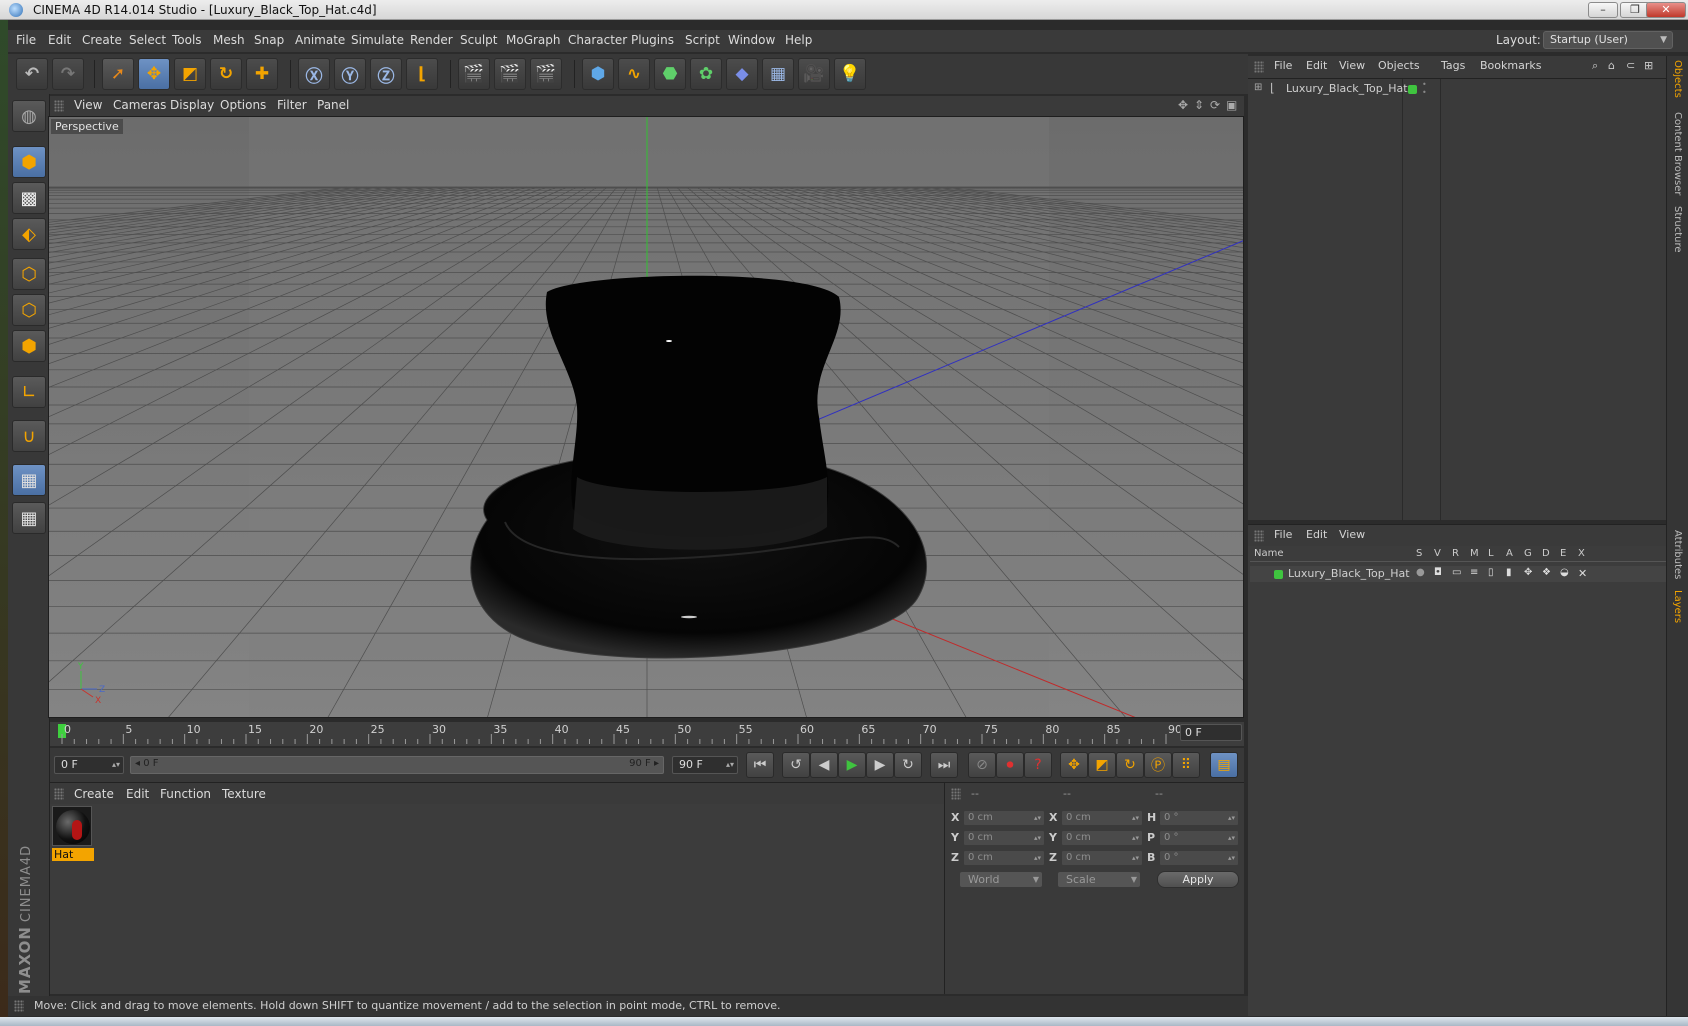  Describe the element at coordinates (1004, 858) in the screenshot. I see `position-z-field: 0 cm ▴▾` at that location.